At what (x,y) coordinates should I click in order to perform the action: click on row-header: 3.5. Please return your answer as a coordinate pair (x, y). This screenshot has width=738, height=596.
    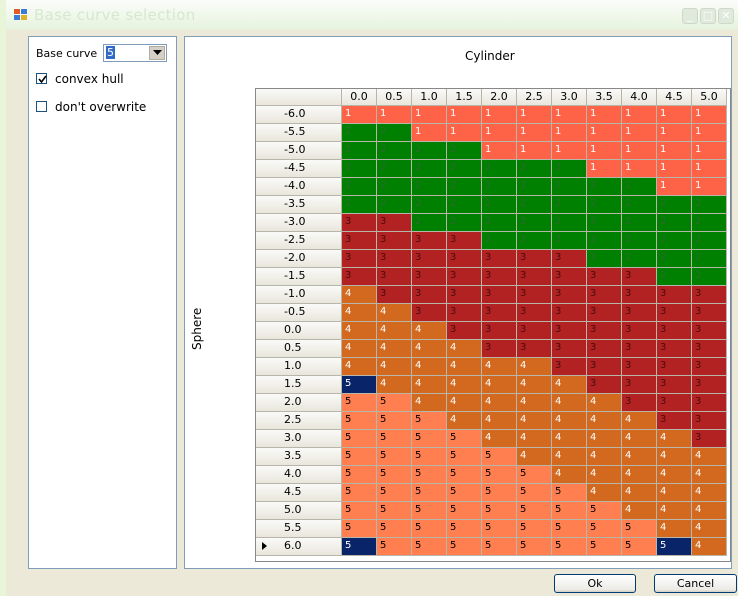
    Looking at the image, I should click on (299, 457).